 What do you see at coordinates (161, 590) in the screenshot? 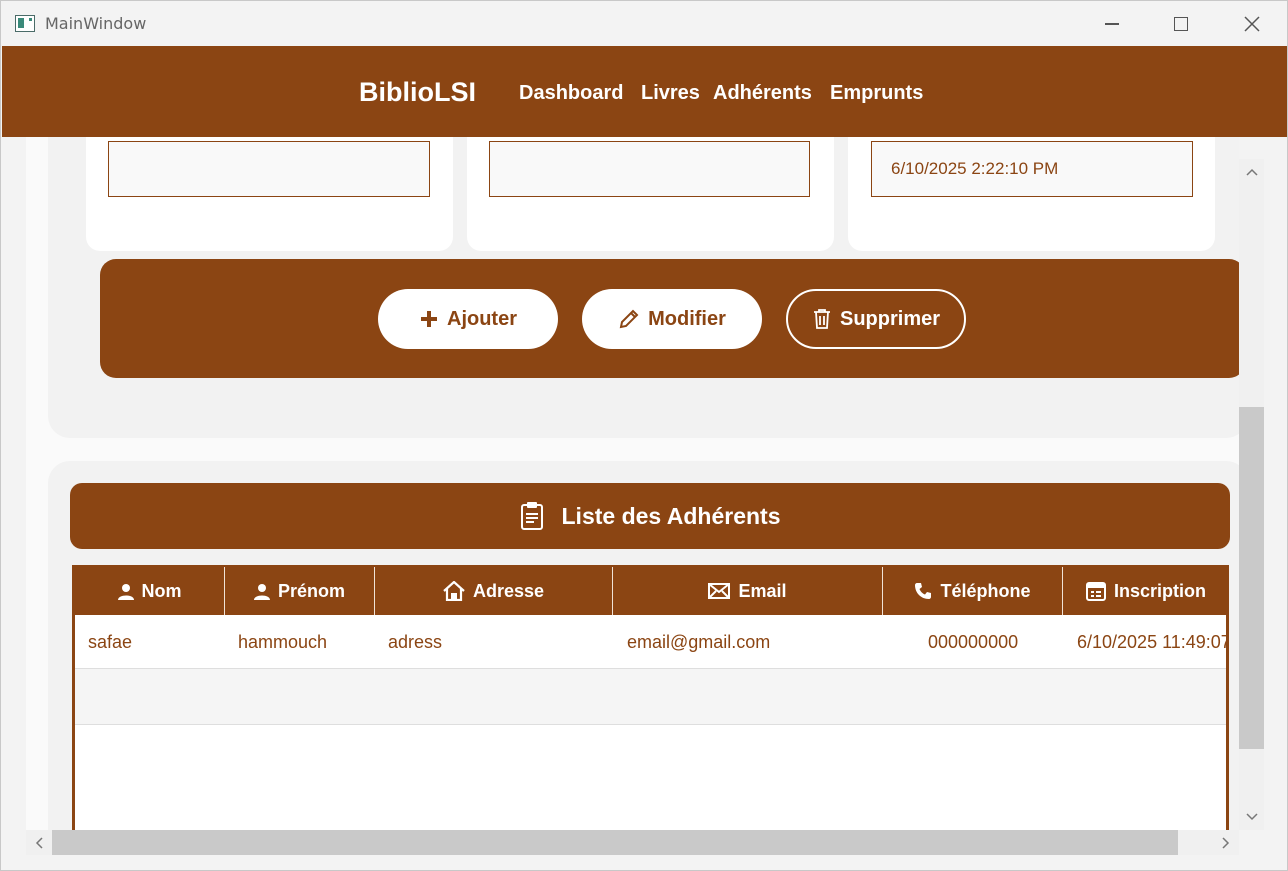
I see `column-header-label: Nom` at bounding box center [161, 590].